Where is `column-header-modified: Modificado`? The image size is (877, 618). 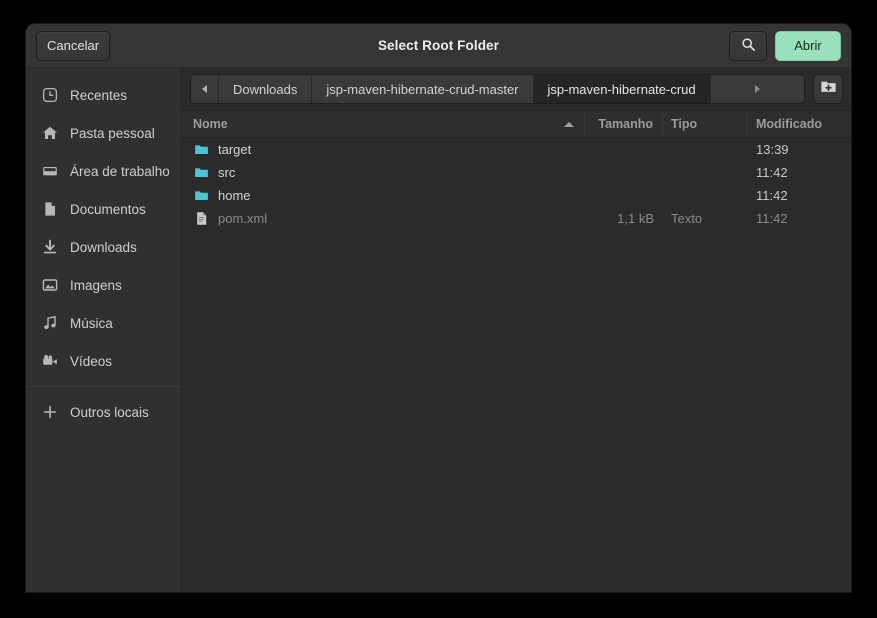 column-header-modified: Modificado is located at coordinates (799, 124).